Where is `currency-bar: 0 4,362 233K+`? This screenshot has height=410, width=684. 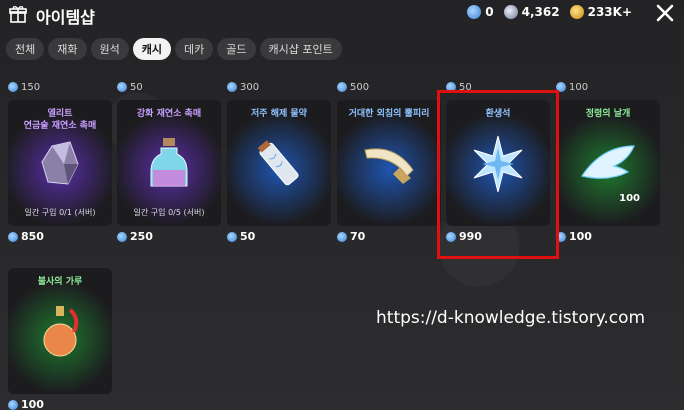 currency-bar: 0 4,362 233K+ is located at coordinates (549, 12).